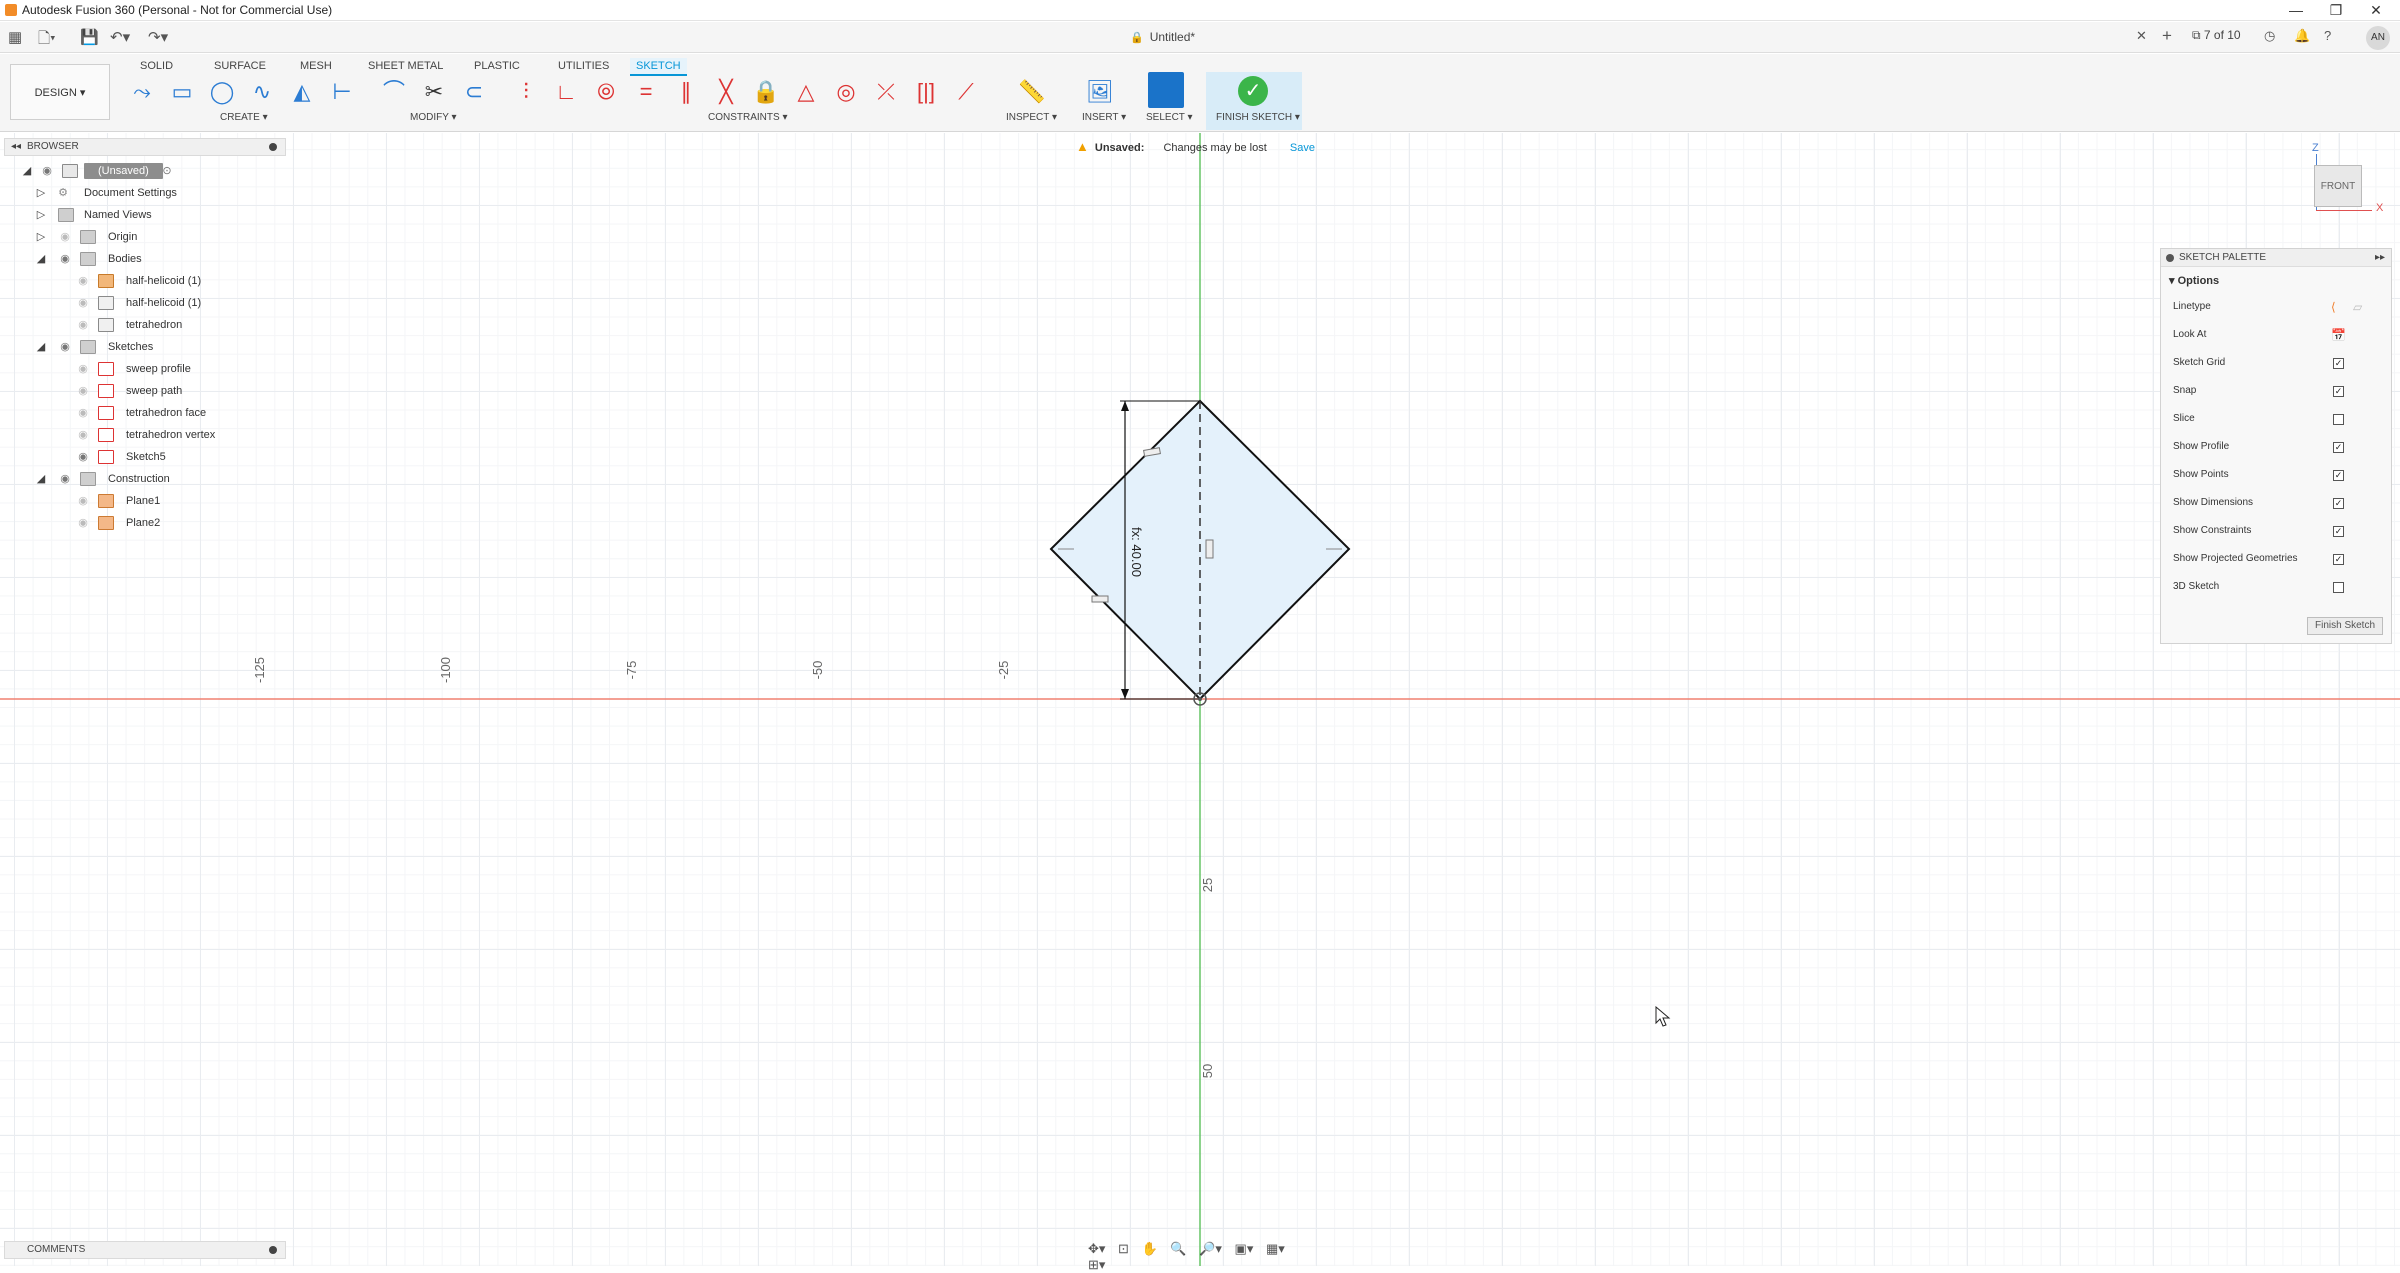 Image resolution: width=2400 pixels, height=1273 pixels. I want to click on palette-row-3d-sketch: 3D Sketch, so click(2278, 587).